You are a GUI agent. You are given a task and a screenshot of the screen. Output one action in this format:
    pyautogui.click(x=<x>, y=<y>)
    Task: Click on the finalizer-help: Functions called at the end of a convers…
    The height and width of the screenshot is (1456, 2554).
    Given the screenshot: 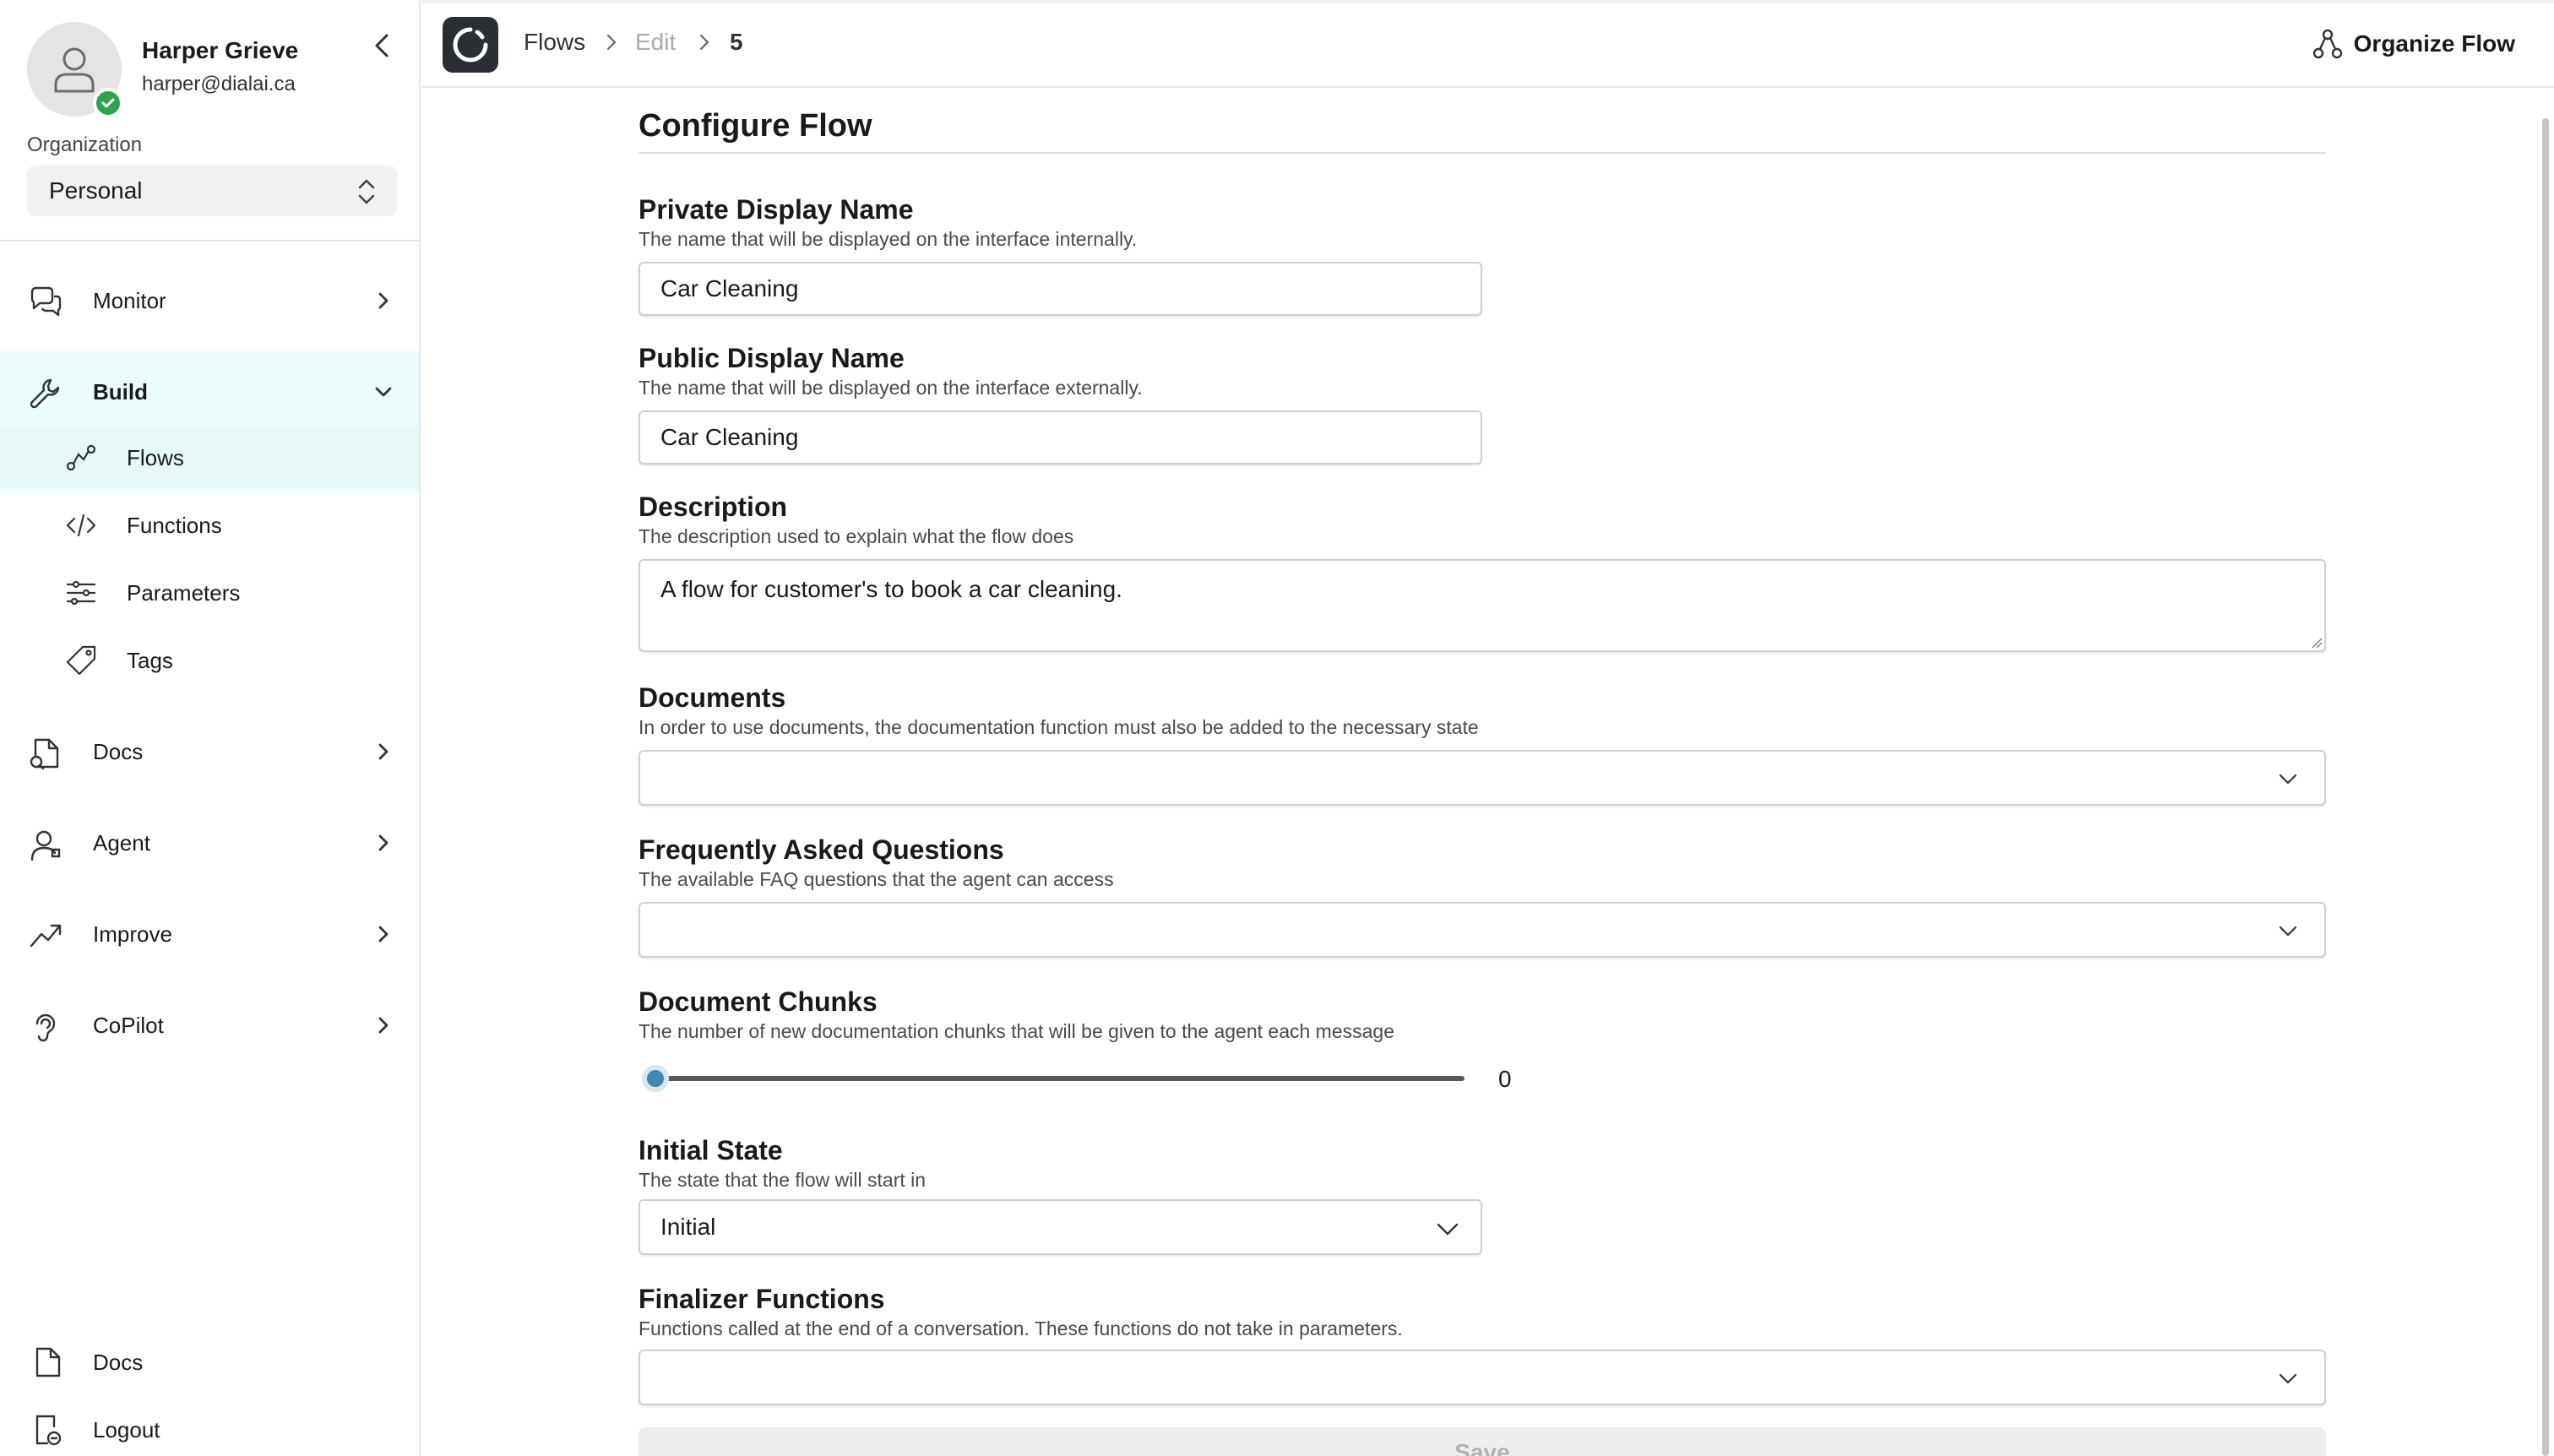 What is the action you would take?
    pyautogui.click(x=1020, y=1328)
    